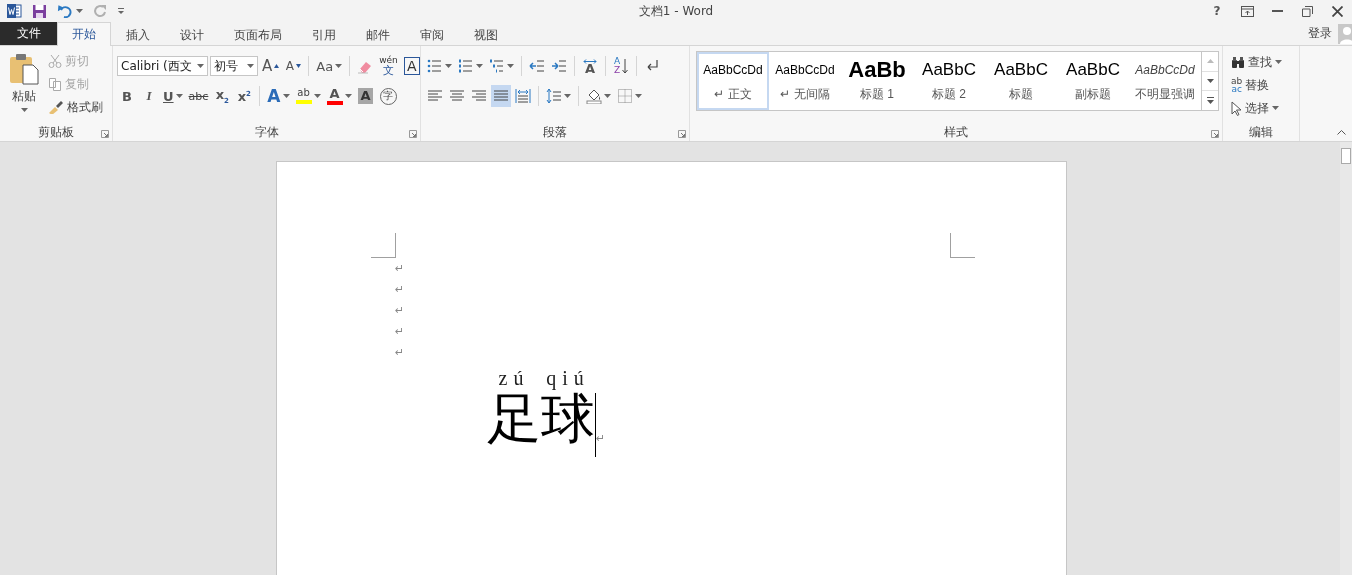 The image size is (1352, 575). Describe the element at coordinates (65, 11) in the screenshot. I see `undo-icon` at that location.